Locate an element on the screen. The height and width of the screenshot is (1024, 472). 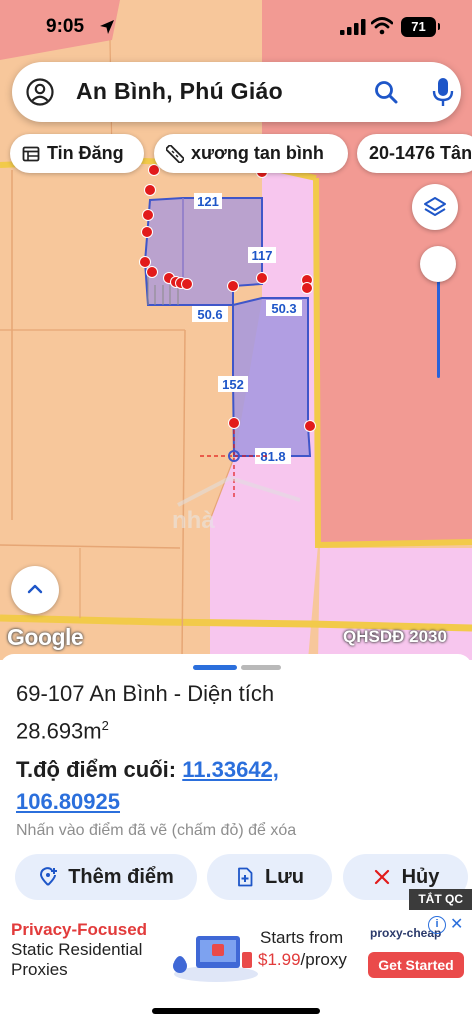
chevron-up-icon is located at coordinates (35, 589).